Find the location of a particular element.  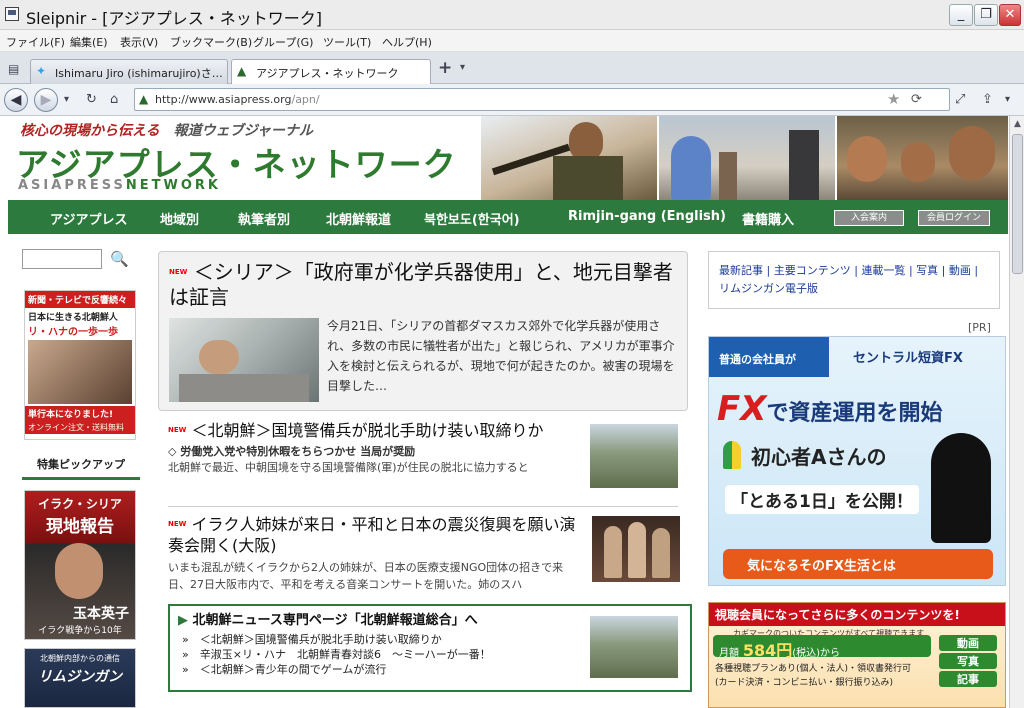

member-login-button: 会員ログイン is located at coordinates (954, 218).